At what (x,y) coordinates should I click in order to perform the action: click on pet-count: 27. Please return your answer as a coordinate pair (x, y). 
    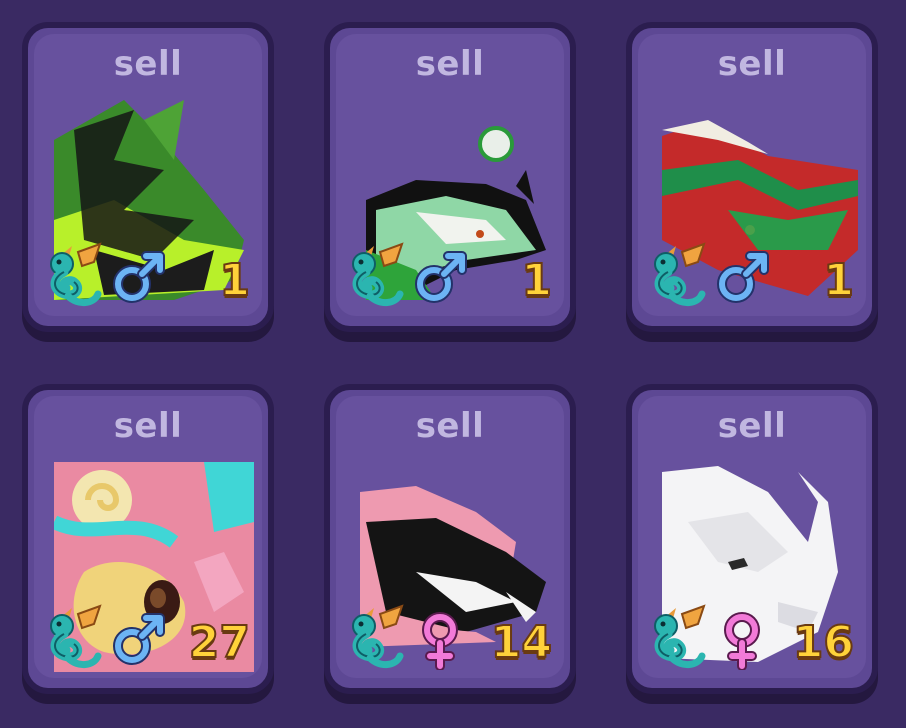
    Looking at the image, I should click on (219, 642).